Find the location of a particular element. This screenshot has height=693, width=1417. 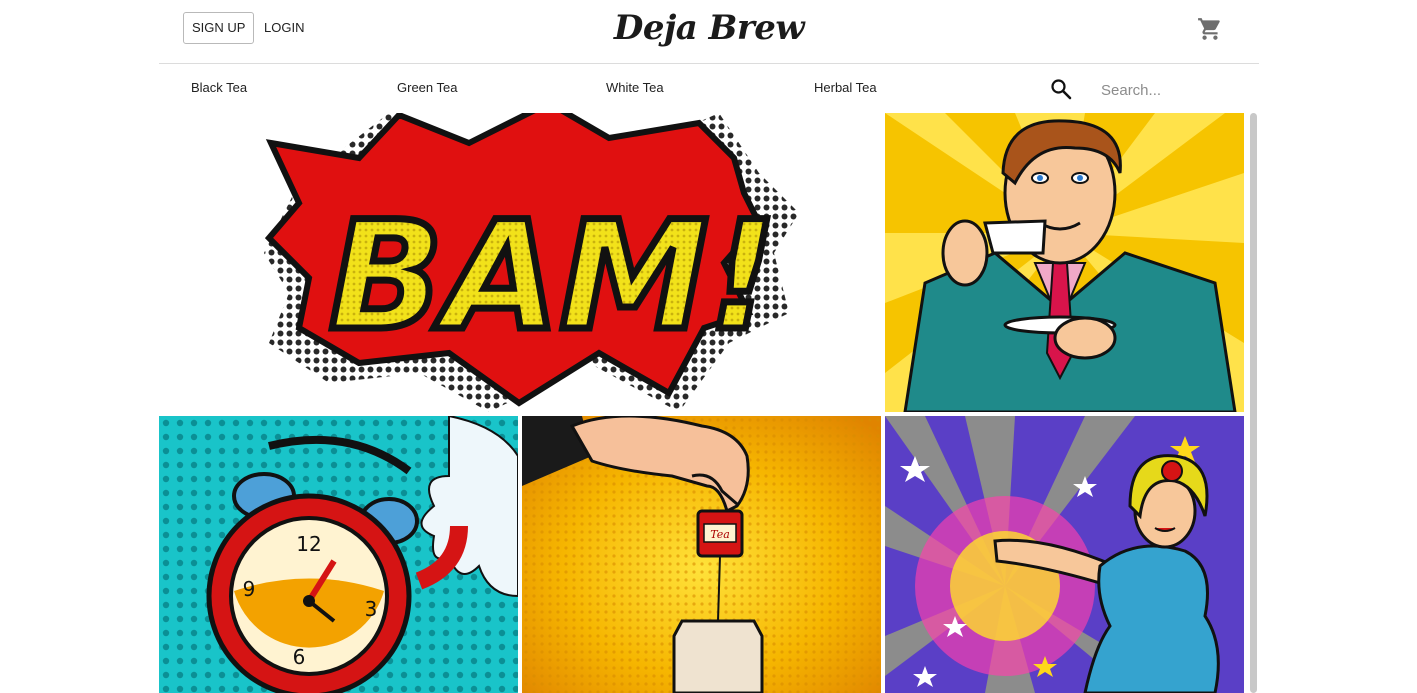

brand-logo: Deja Brew is located at coordinates (709, 28).